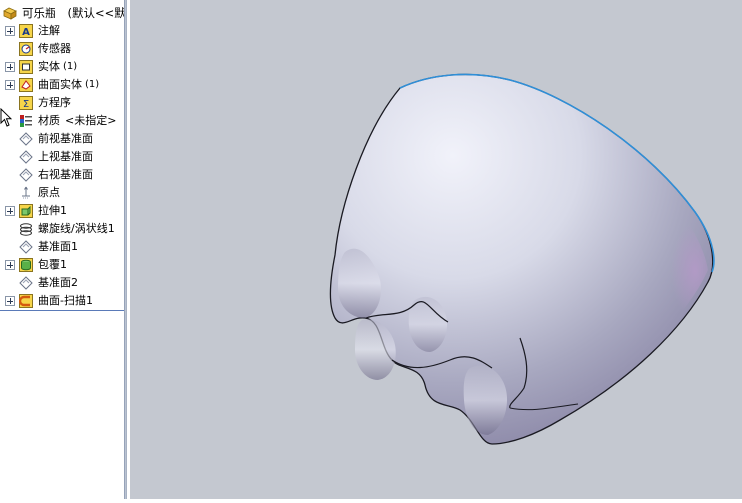 This screenshot has width=742, height=503. What do you see at coordinates (26, 85) in the screenshot?
I see `surface-bodies-icon` at bounding box center [26, 85].